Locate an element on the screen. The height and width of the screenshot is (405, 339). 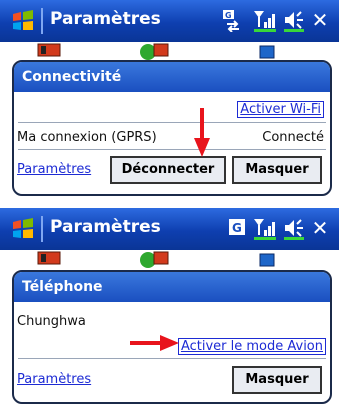
bubble-title: Téléphone is located at coordinates (172, 287).